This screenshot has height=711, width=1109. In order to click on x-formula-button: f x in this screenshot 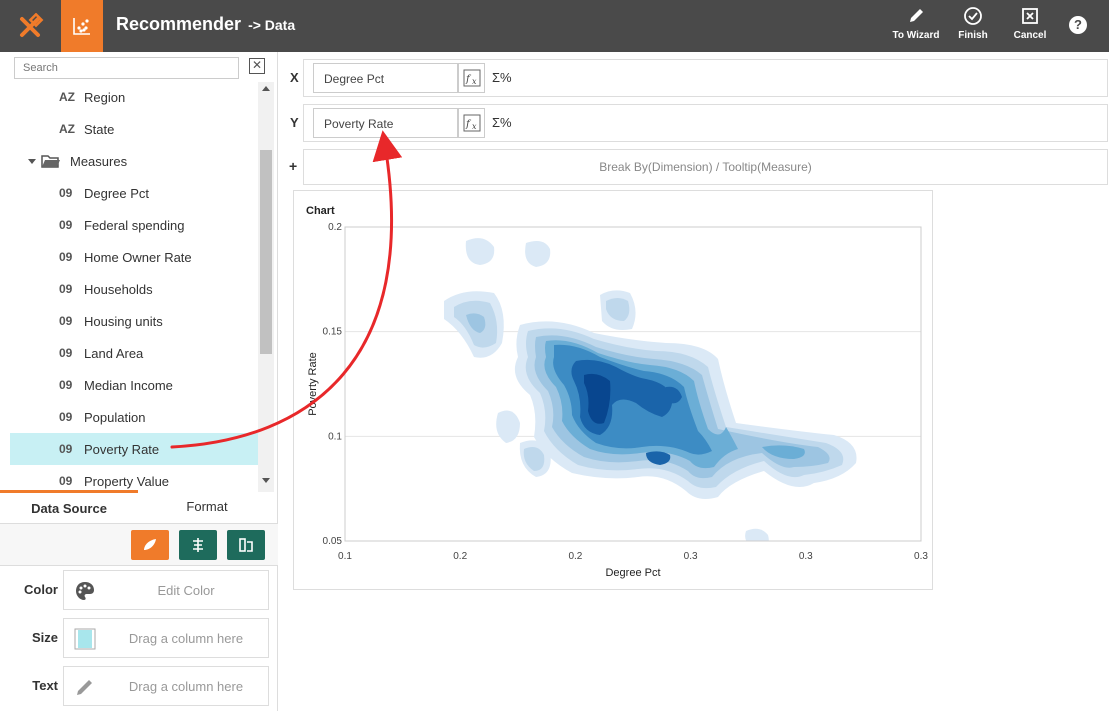, I will do `click(471, 78)`.